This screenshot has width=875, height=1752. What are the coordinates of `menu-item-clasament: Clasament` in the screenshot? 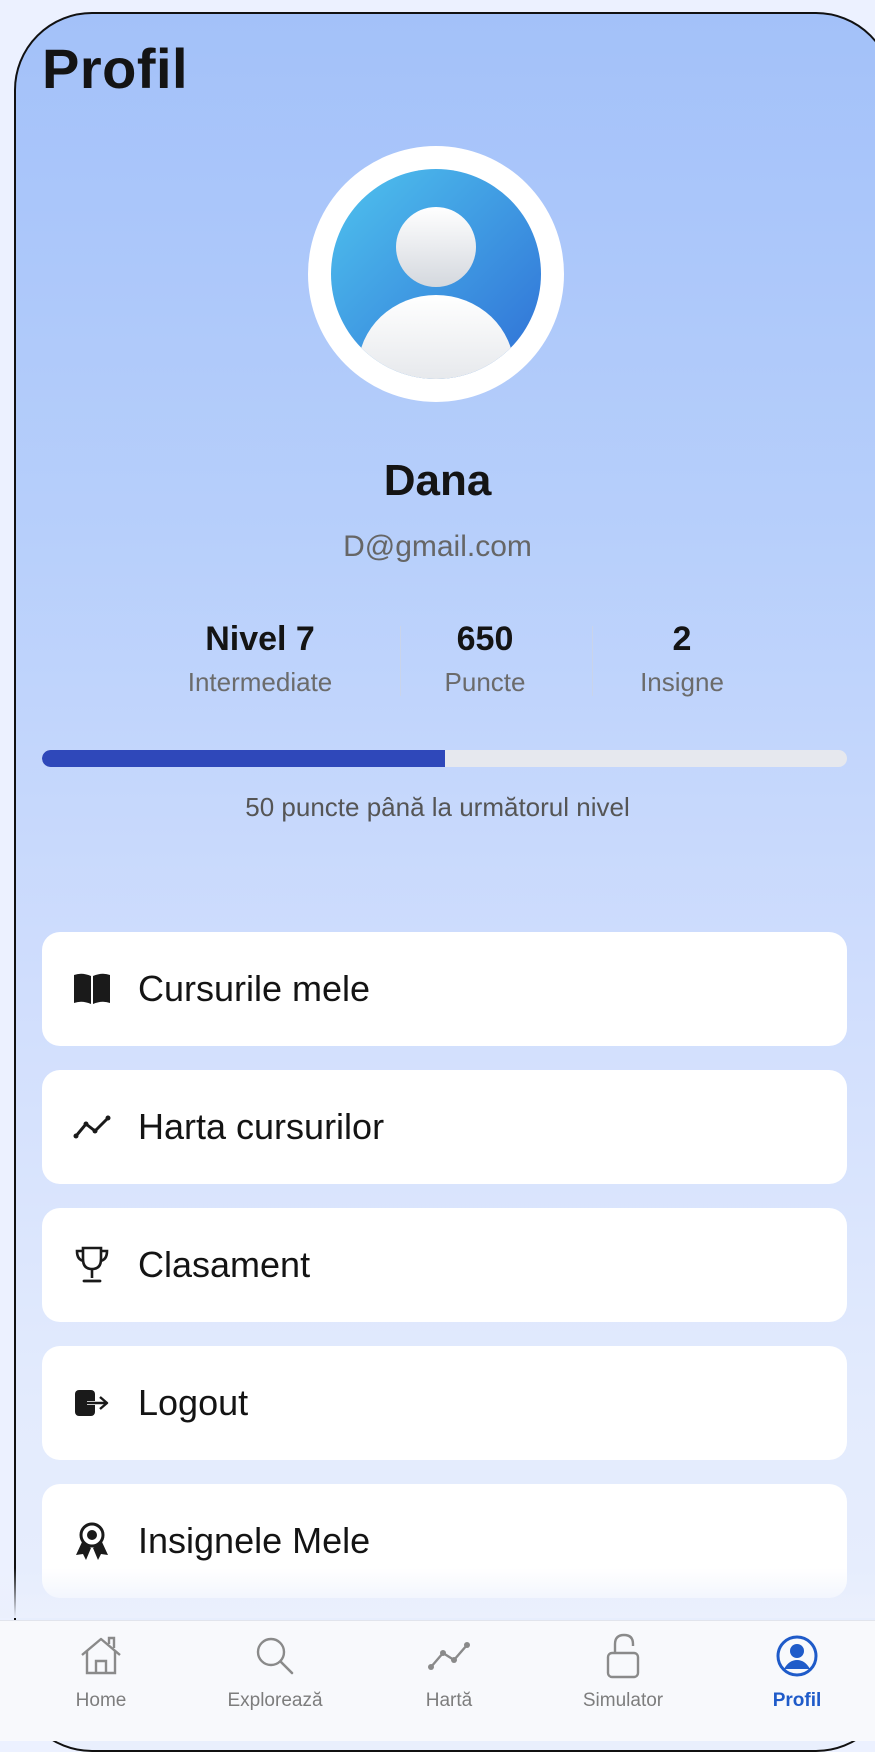 It's located at (444, 1265).